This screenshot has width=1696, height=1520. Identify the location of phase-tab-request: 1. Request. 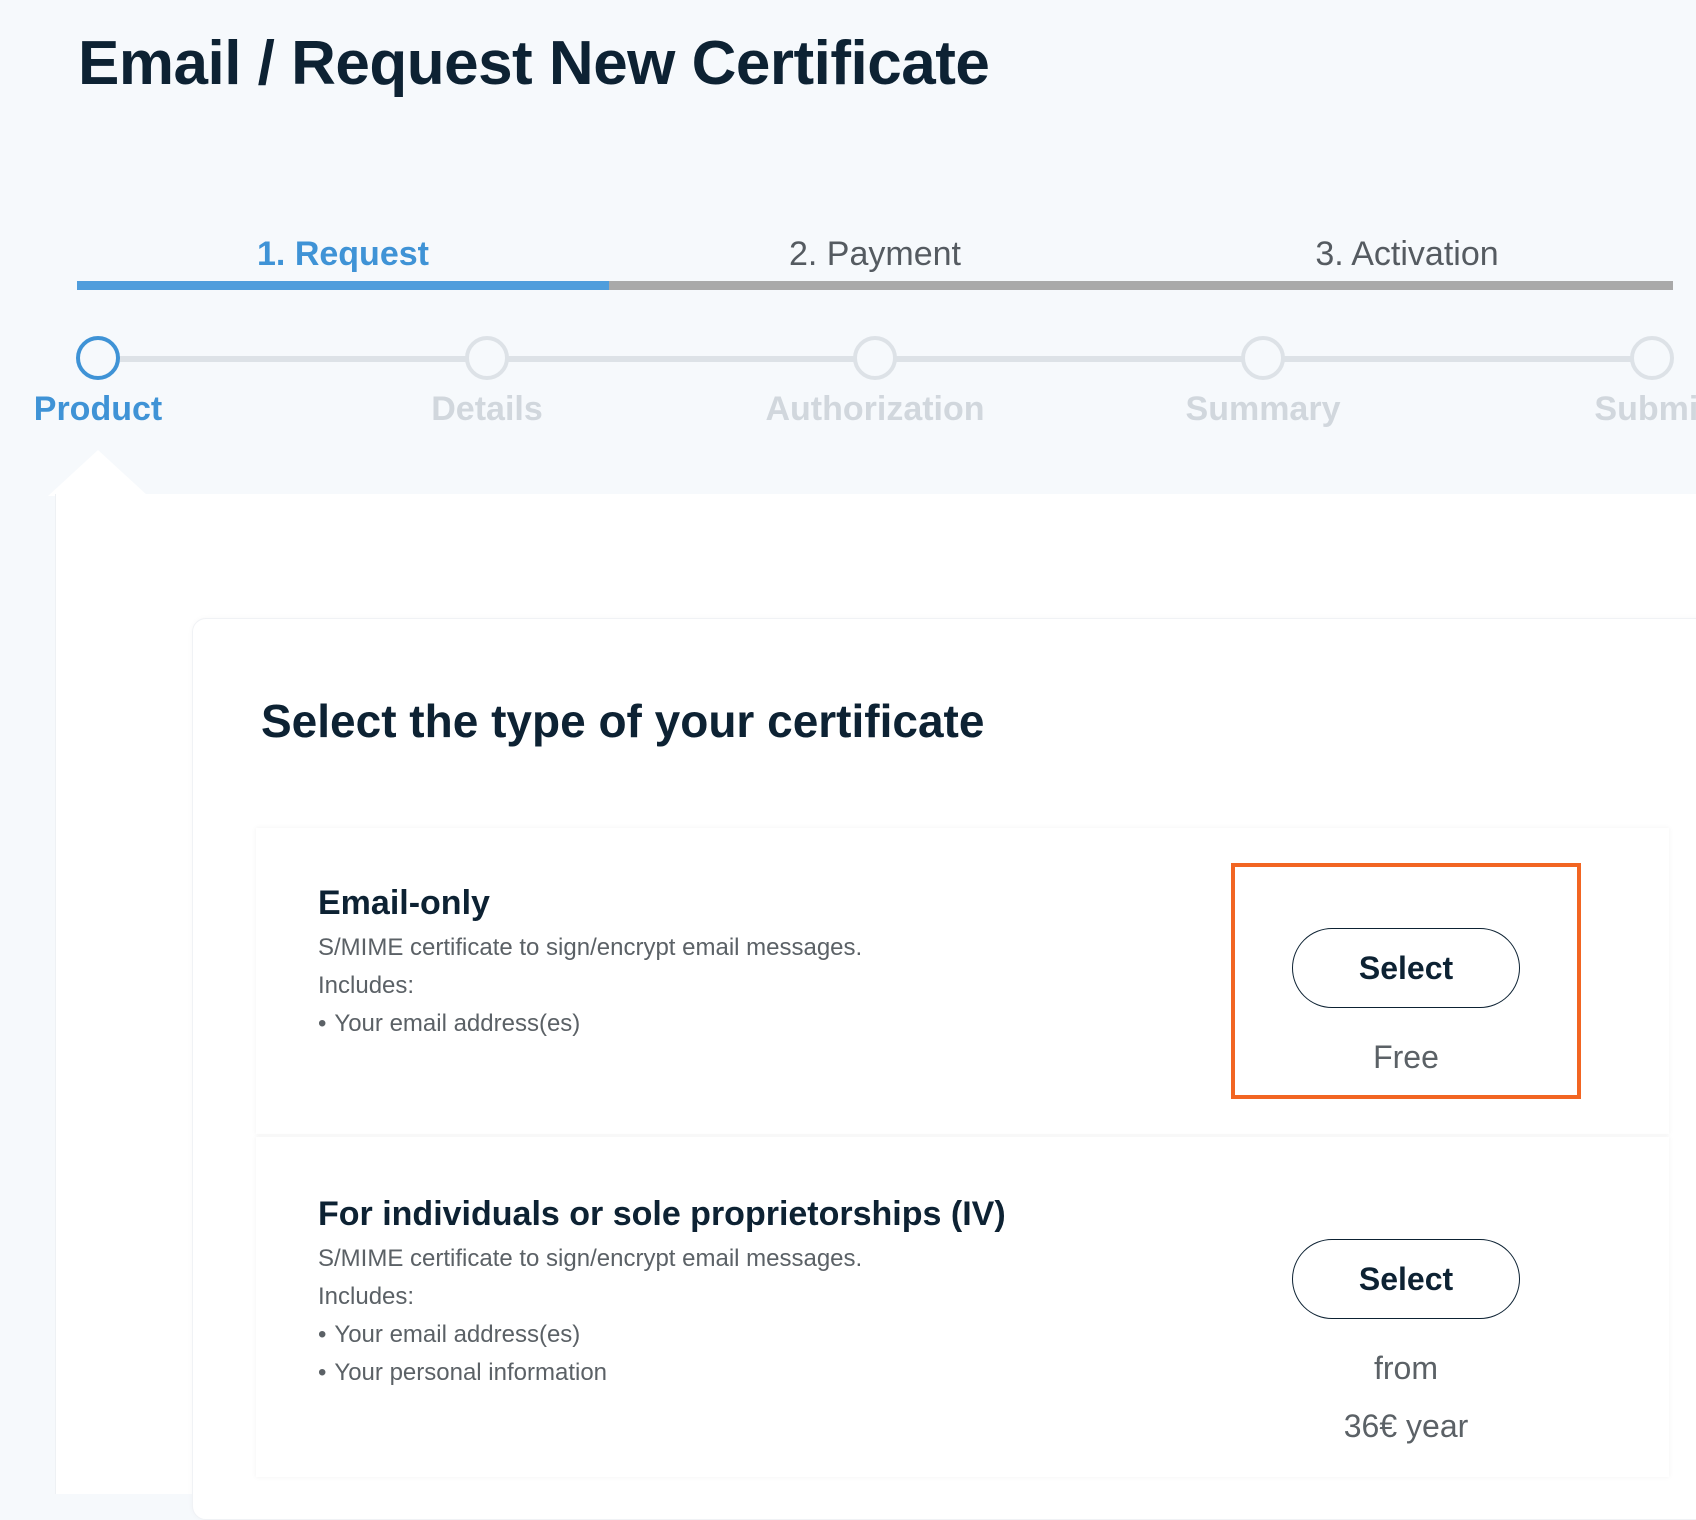
(343, 259).